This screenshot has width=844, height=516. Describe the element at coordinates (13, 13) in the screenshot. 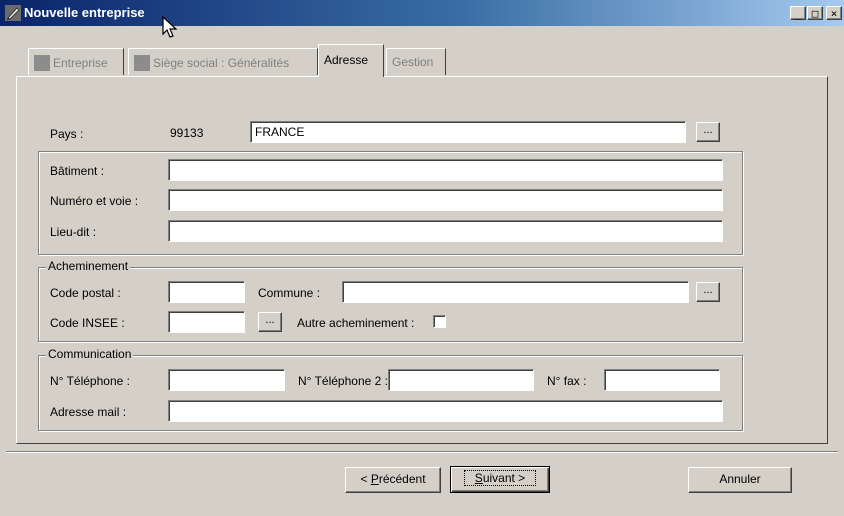

I see `app-pen-icon` at that location.